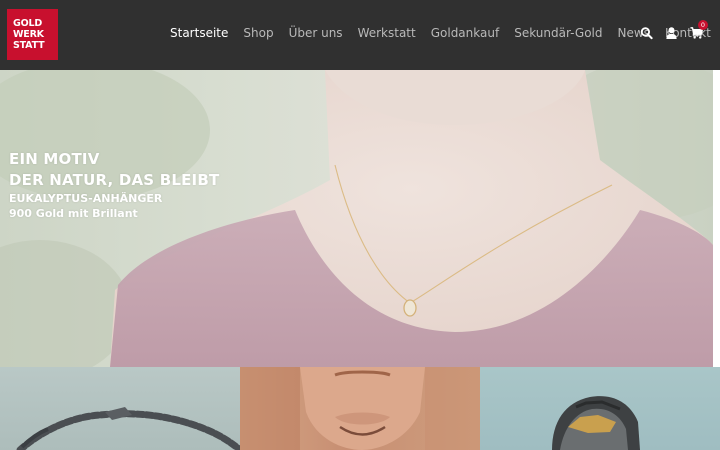  I want to click on tile-portrait, so click(360, 408).